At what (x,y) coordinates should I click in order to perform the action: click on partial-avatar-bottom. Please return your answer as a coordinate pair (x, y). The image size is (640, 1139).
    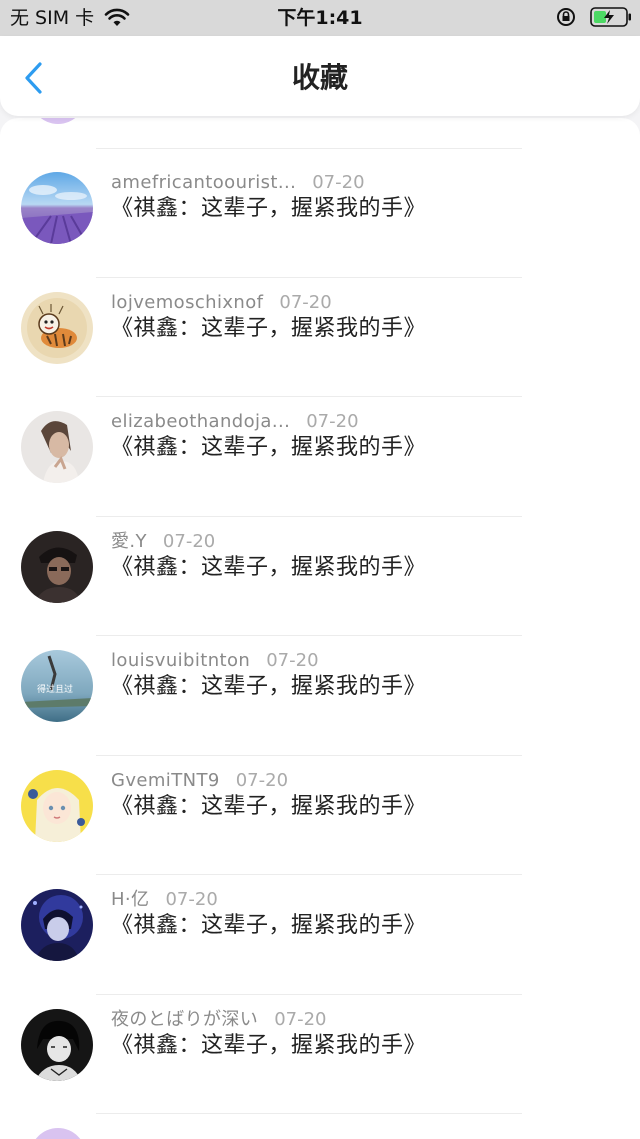
    Looking at the image, I should click on (58, 1133).